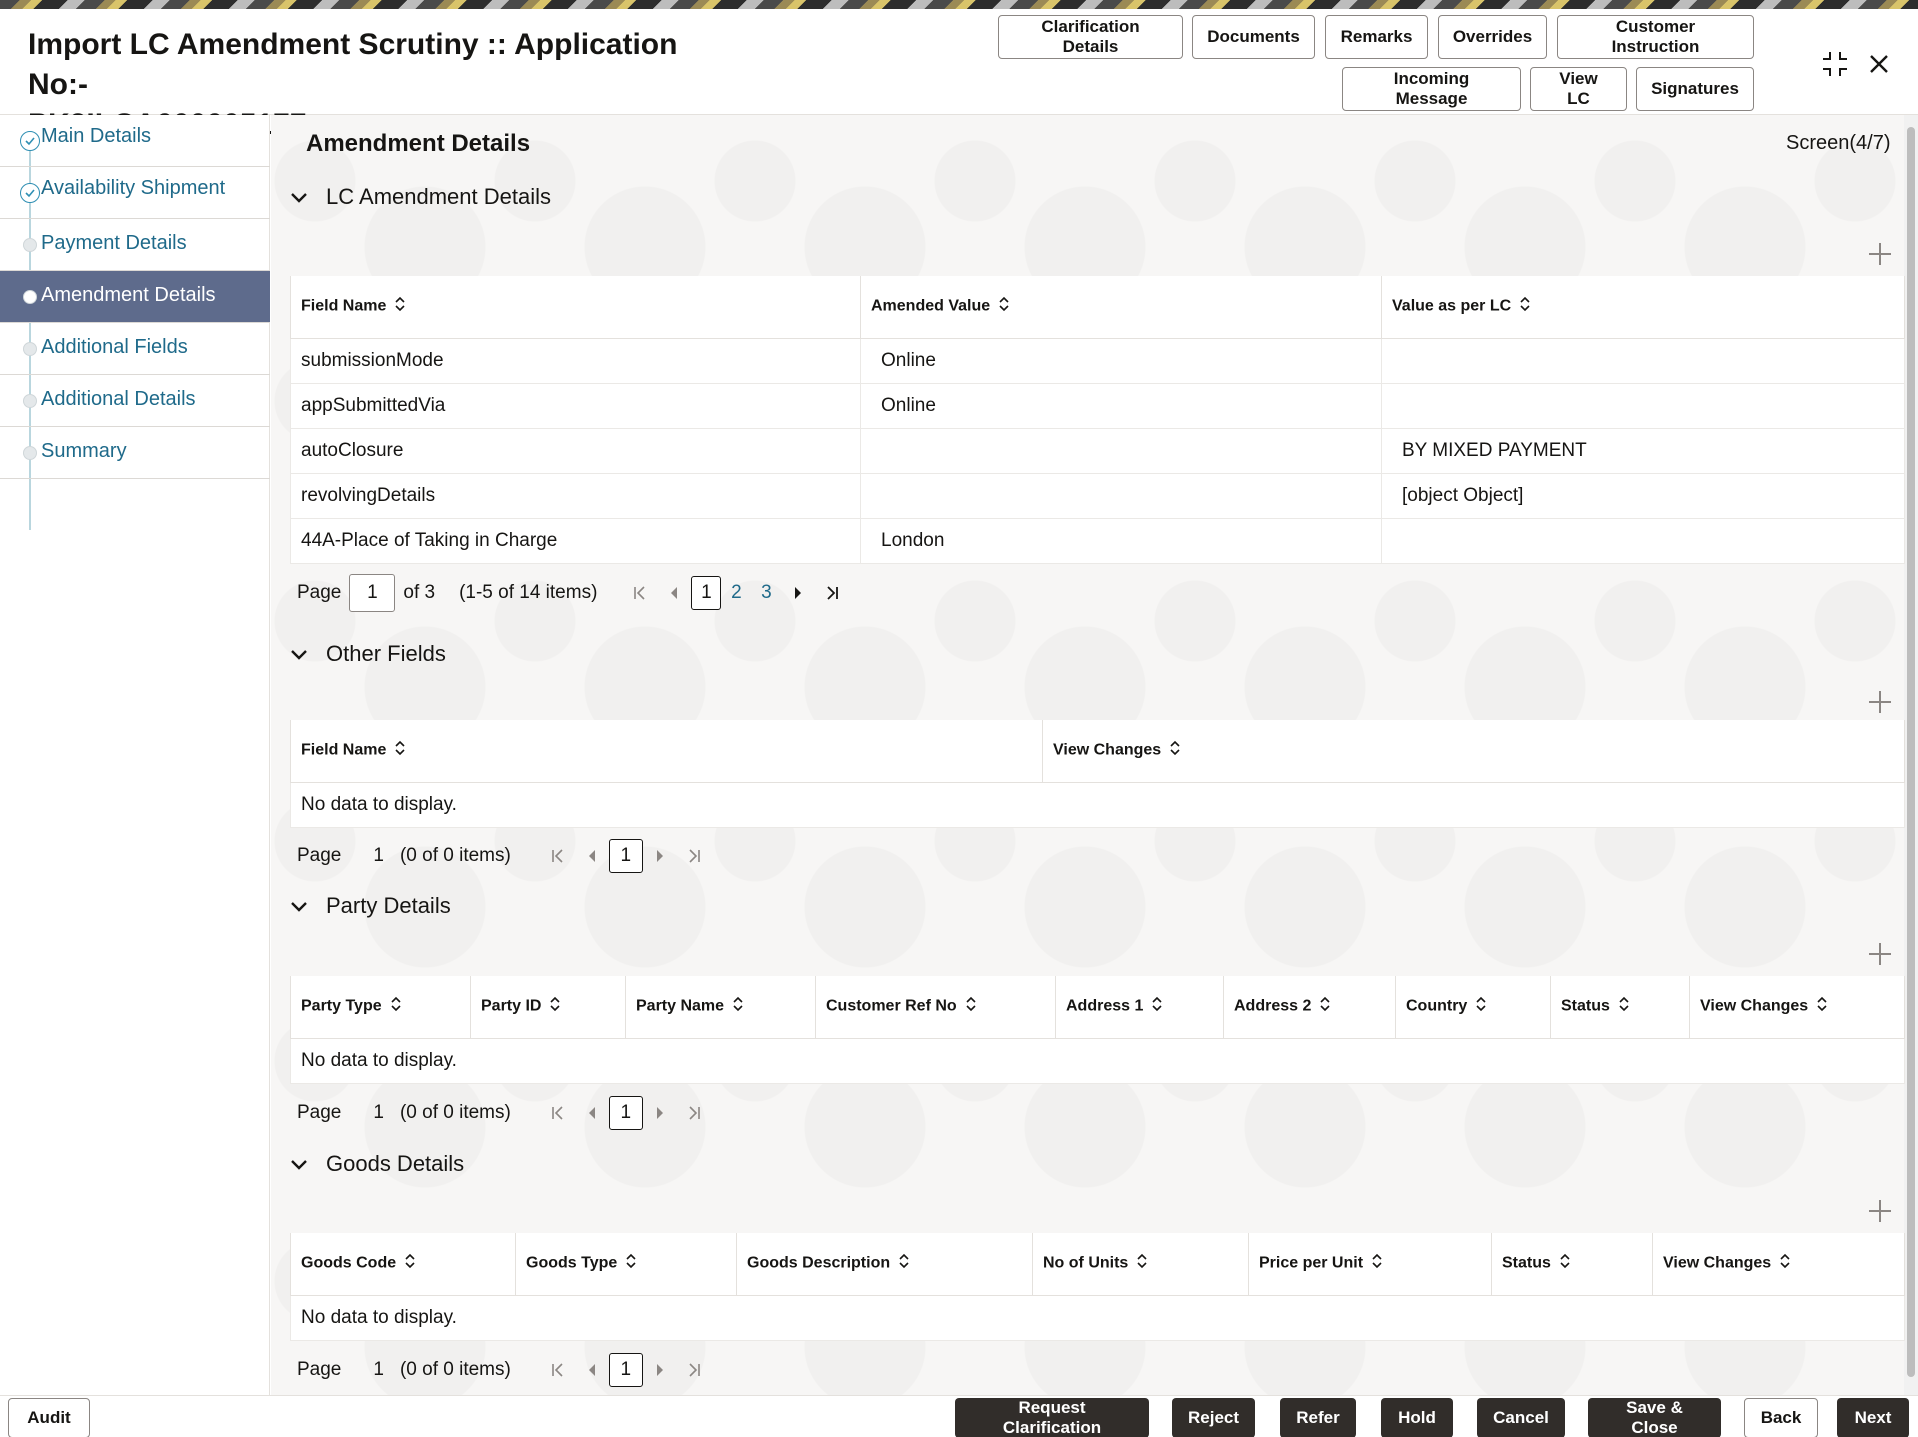  What do you see at coordinates (1376, 37) in the screenshot?
I see `remarks-button: Remarks` at bounding box center [1376, 37].